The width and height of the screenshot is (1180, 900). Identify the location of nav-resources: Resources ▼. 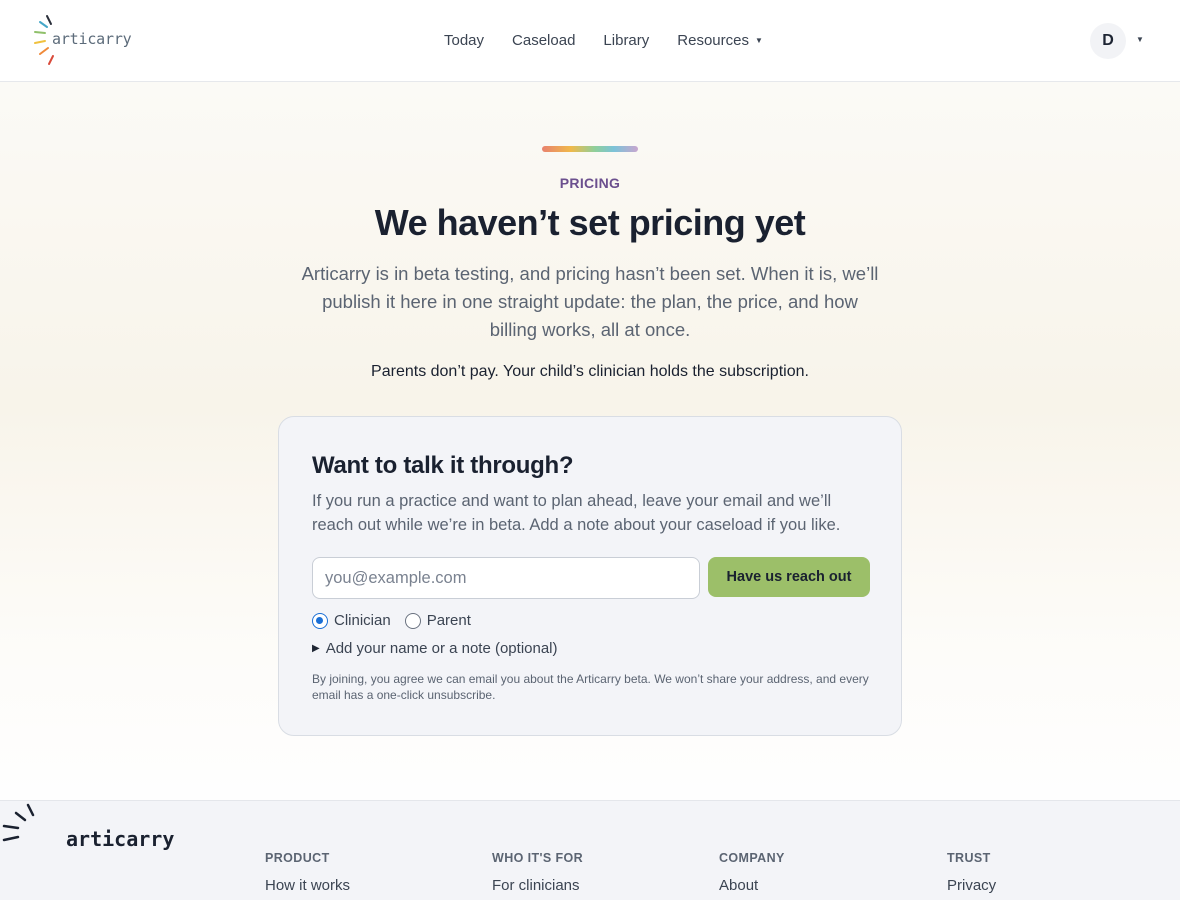
(720, 41).